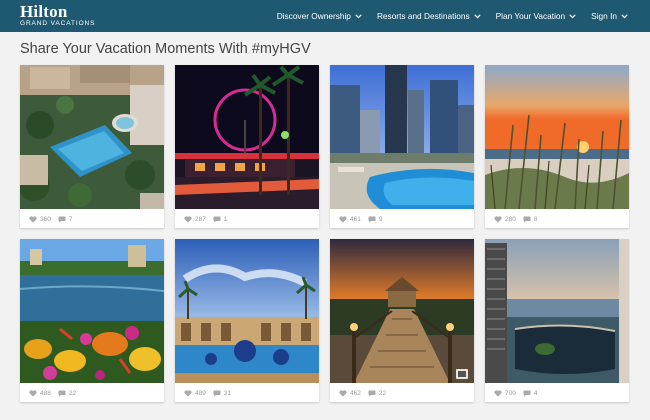 The height and width of the screenshot is (420, 650). What do you see at coordinates (519, 393) in the screenshot?
I see `post-stats: 700 4` at bounding box center [519, 393].